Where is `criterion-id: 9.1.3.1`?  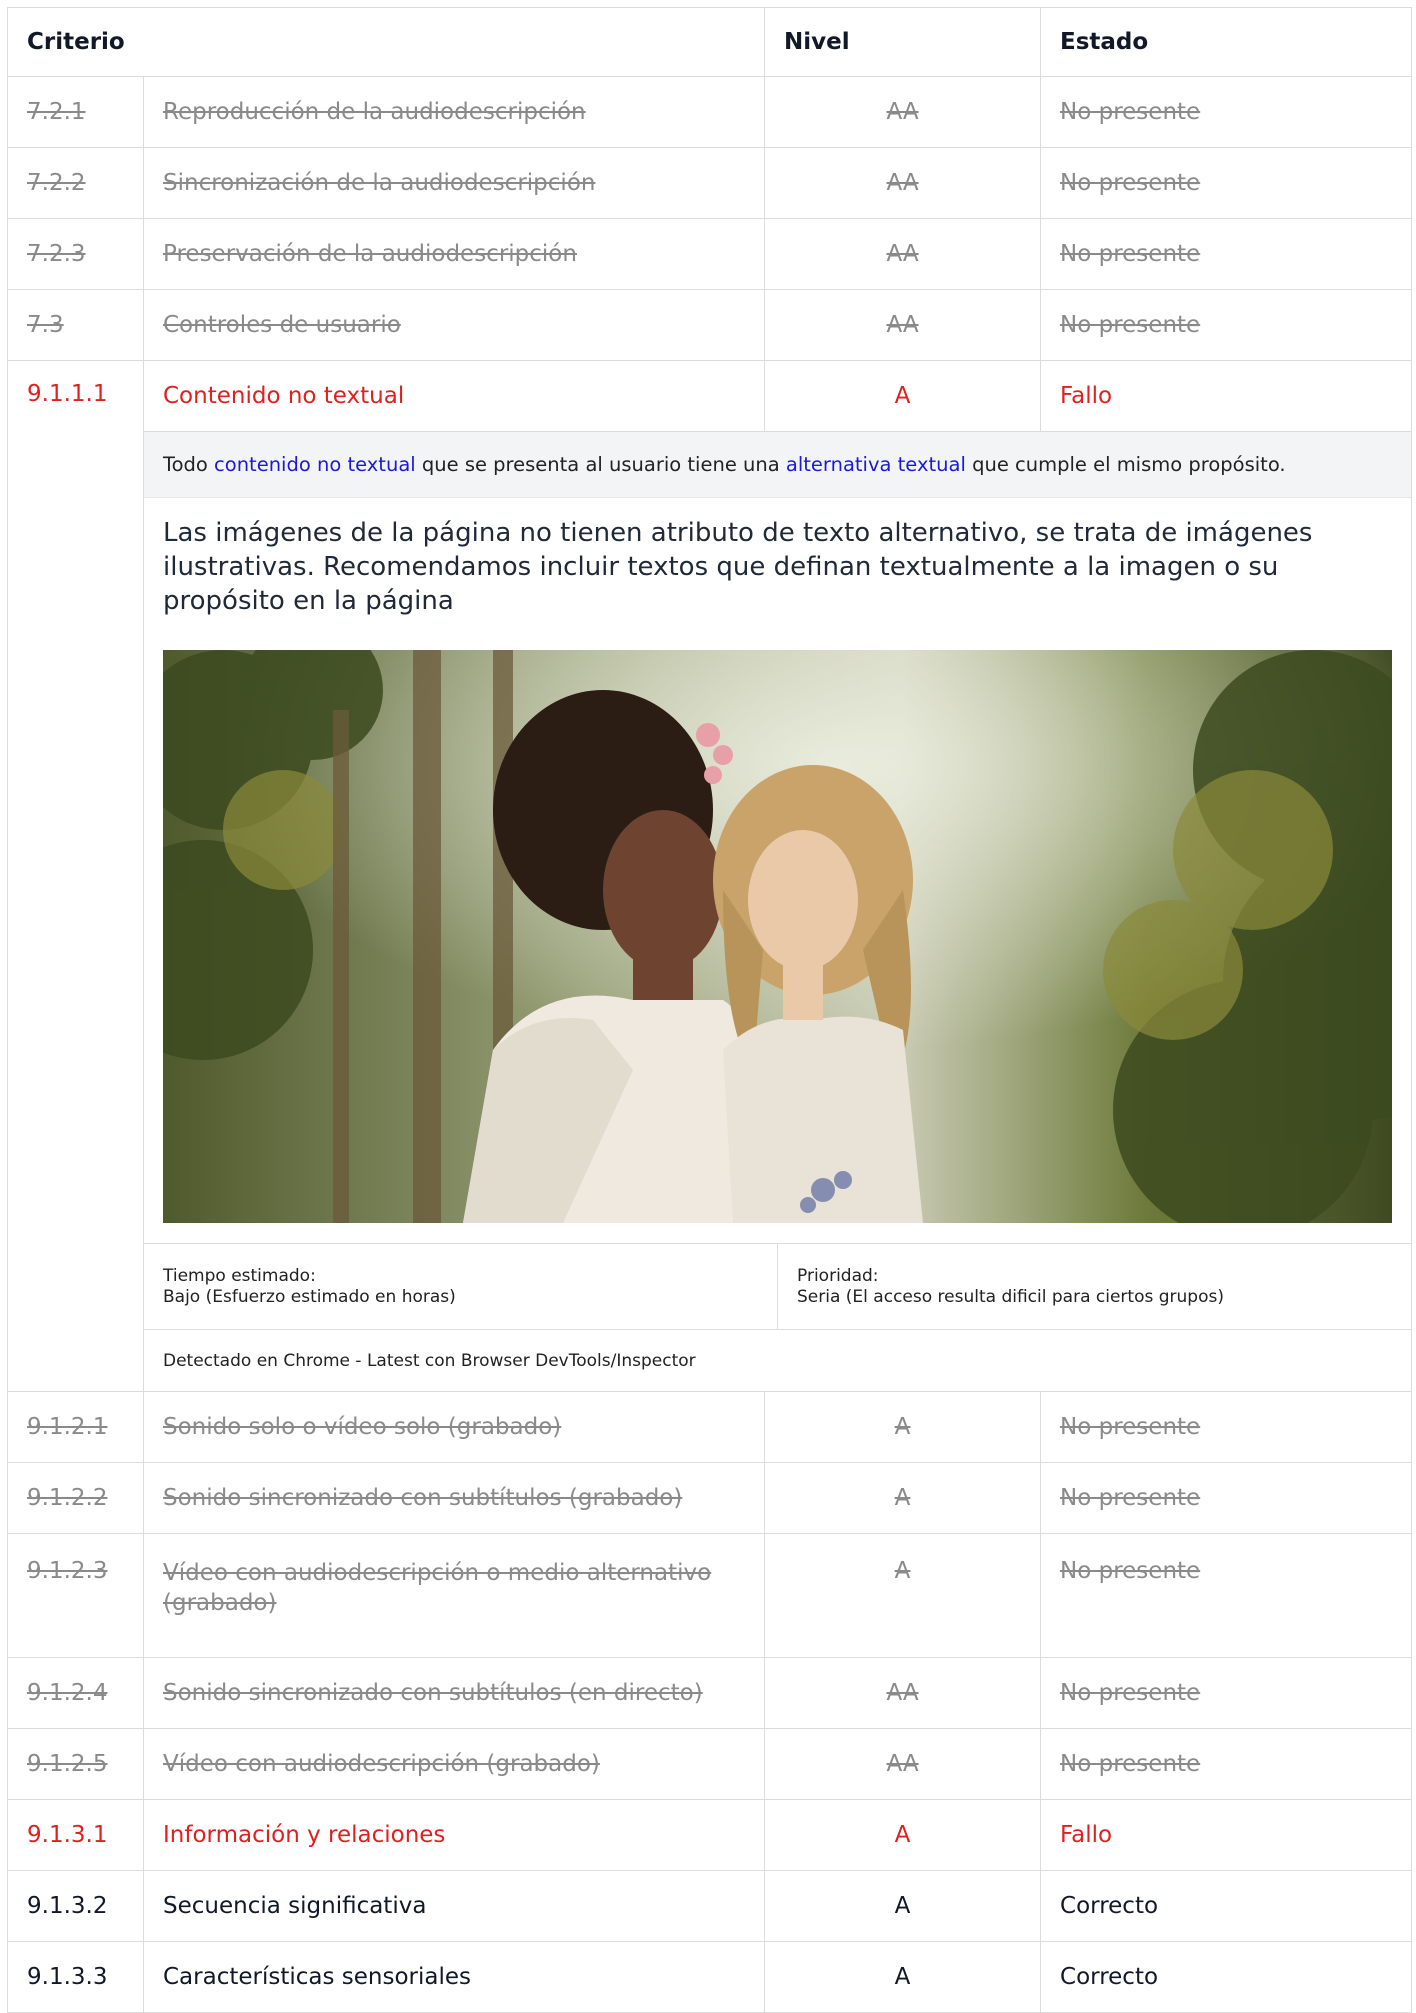 criterion-id: 9.1.3.1 is located at coordinates (75, 1835).